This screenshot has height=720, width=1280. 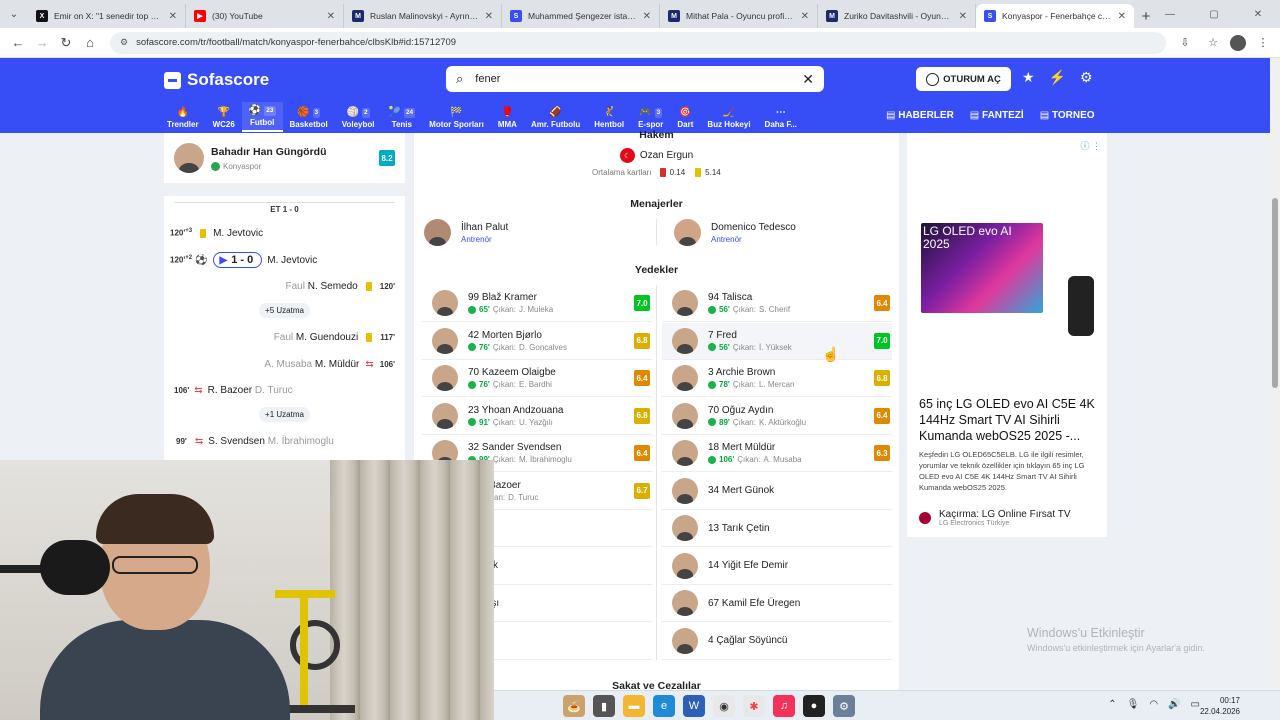 What do you see at coordinates (777, 453) in the screenshot?
I see `substitute-row: 18 Mert Müldür 106' Çıkan: A. Musaba 6.3` at bounding box center [777, 453].